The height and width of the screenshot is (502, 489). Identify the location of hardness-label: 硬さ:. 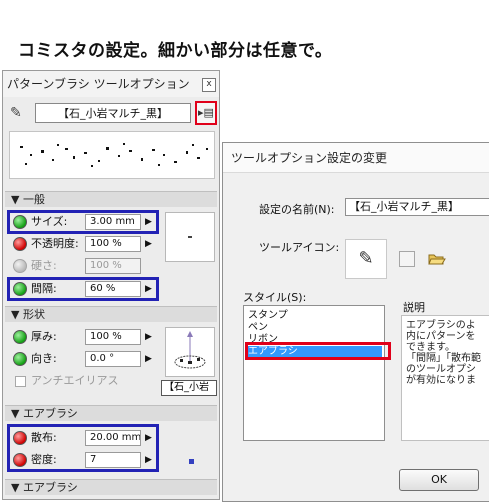
(44, 265).